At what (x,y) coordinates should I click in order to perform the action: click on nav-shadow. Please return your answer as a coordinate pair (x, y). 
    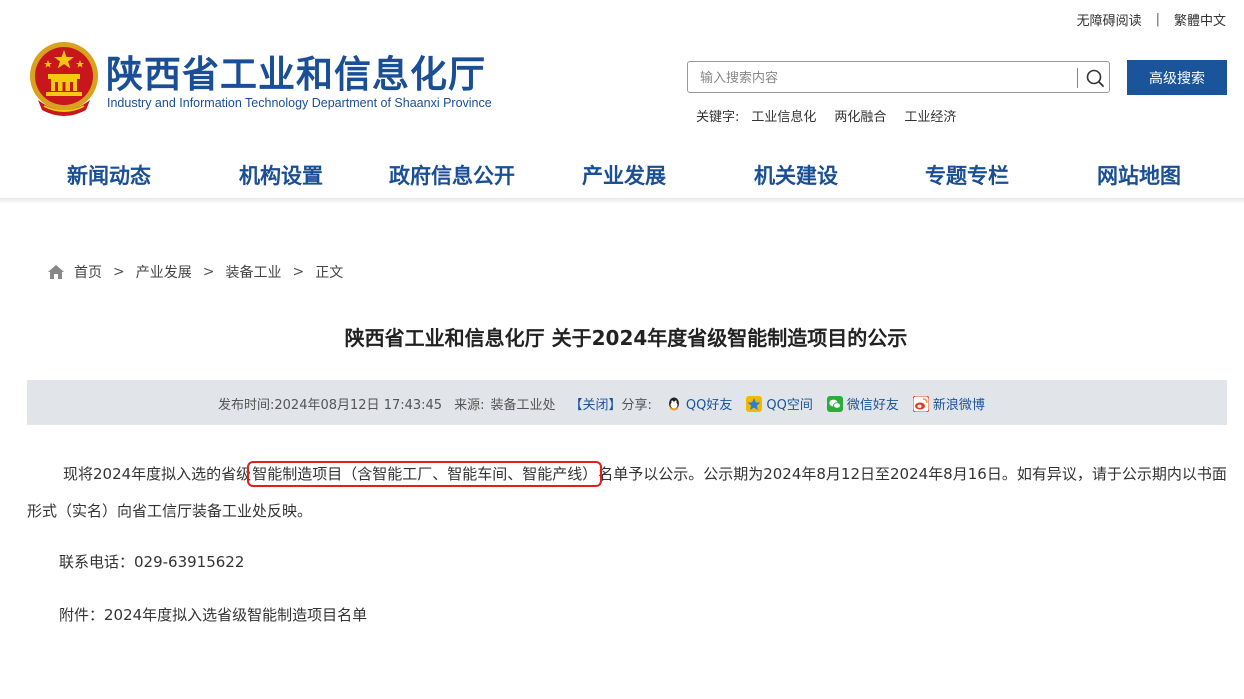
    Looking at the image, I should click on (622, 201).